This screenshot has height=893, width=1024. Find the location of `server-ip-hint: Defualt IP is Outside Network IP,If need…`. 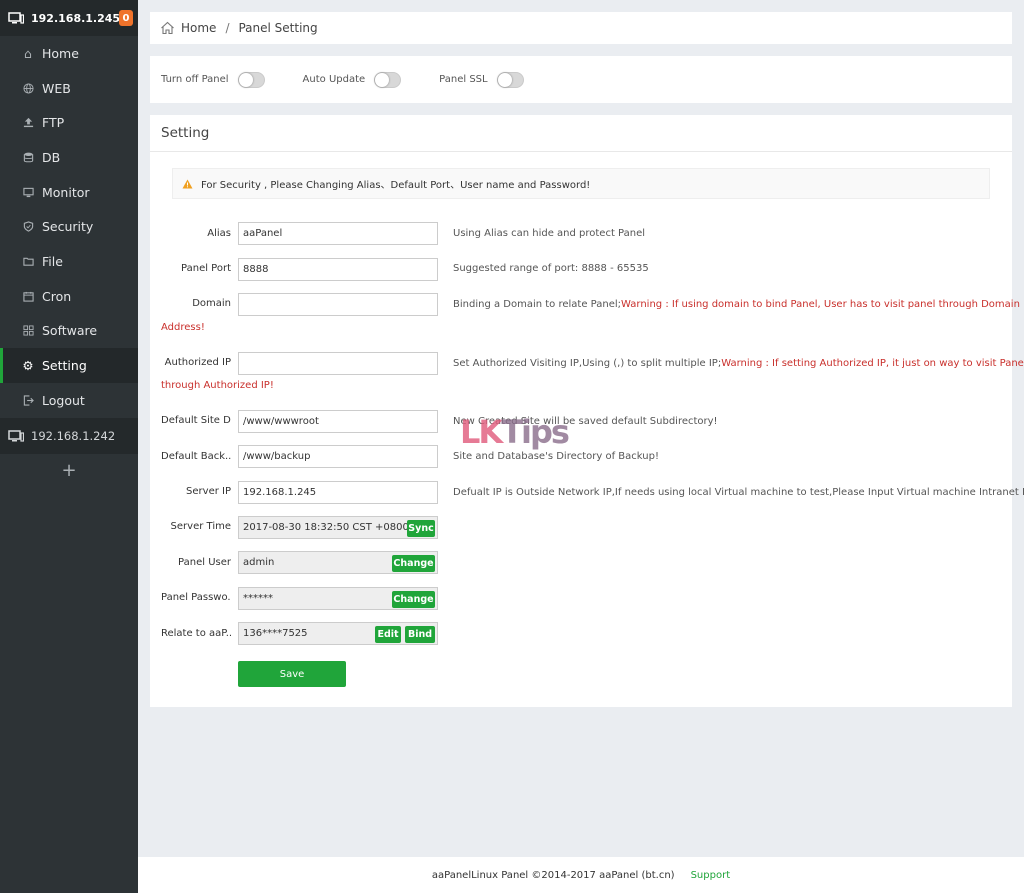

server-ip-hint: Defualt IP is Outside Network IP,If need… is located at coordinates (738, 492).